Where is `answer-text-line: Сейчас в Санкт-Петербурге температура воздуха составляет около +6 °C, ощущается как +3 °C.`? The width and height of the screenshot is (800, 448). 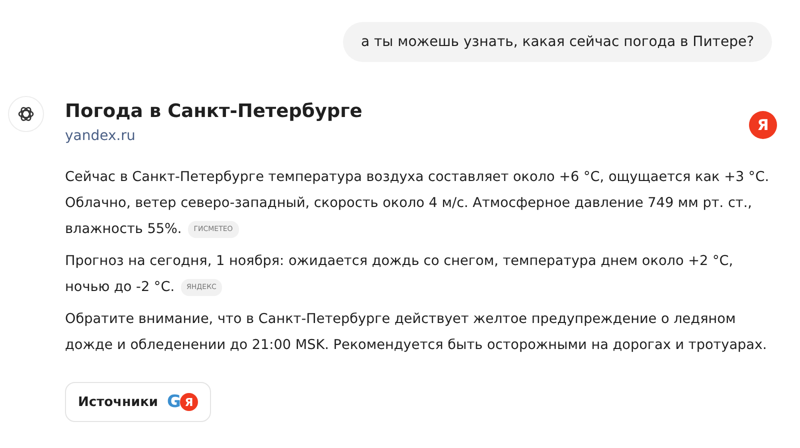
answer-text-line: Сейчас в Санкт-Петербурге температура воздуха составляет около +6 °C, ощущается как +3 °C. is located at coordinates (417, 177).